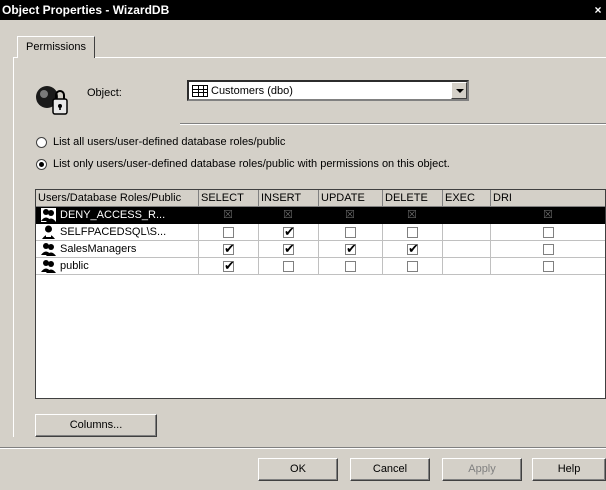 This screenshot has height=490, width=606. What do you see at coordinates (86, 10) in the screenshot?
I see `window-title: Object Properties - WizardDB` at bounding box center [86, 10].